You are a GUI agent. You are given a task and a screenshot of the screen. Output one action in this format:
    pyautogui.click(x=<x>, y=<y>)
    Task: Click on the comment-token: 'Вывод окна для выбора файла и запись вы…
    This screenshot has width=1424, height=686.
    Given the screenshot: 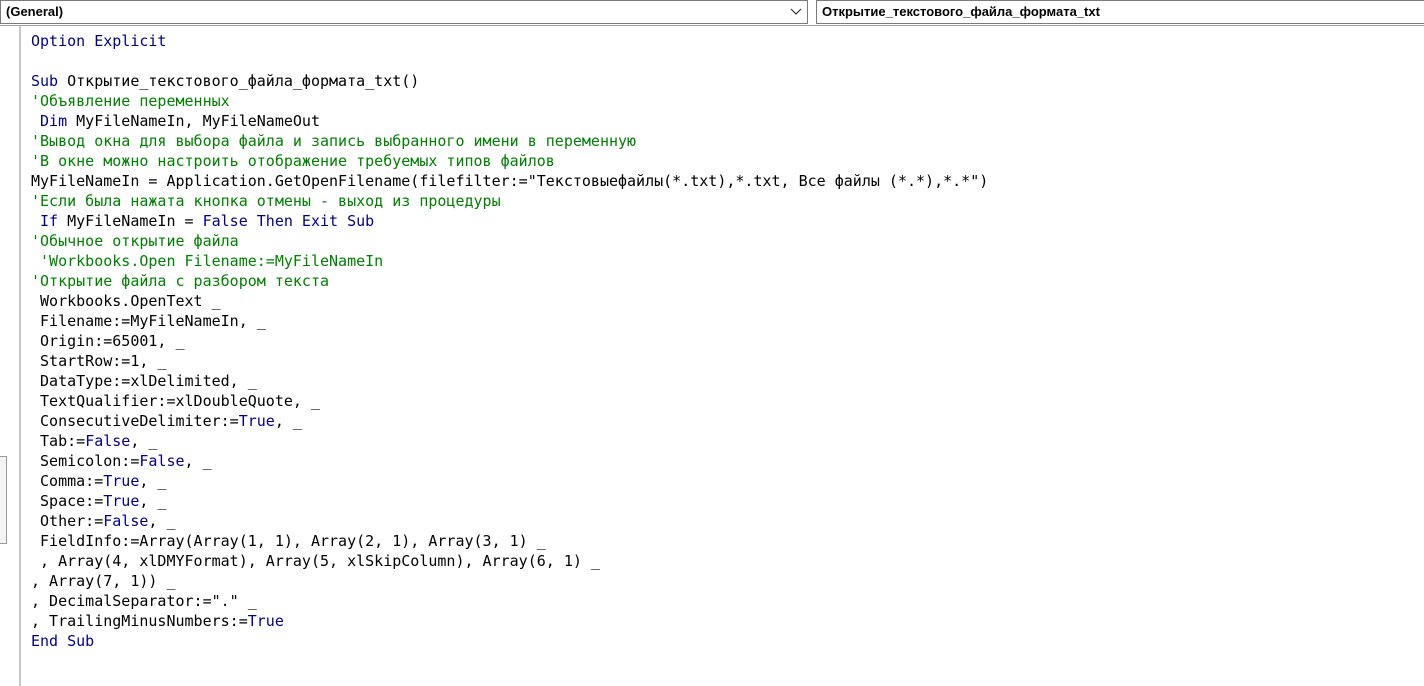 What is the action you would take?
    pyautogui.click(x=334, y=141)
    